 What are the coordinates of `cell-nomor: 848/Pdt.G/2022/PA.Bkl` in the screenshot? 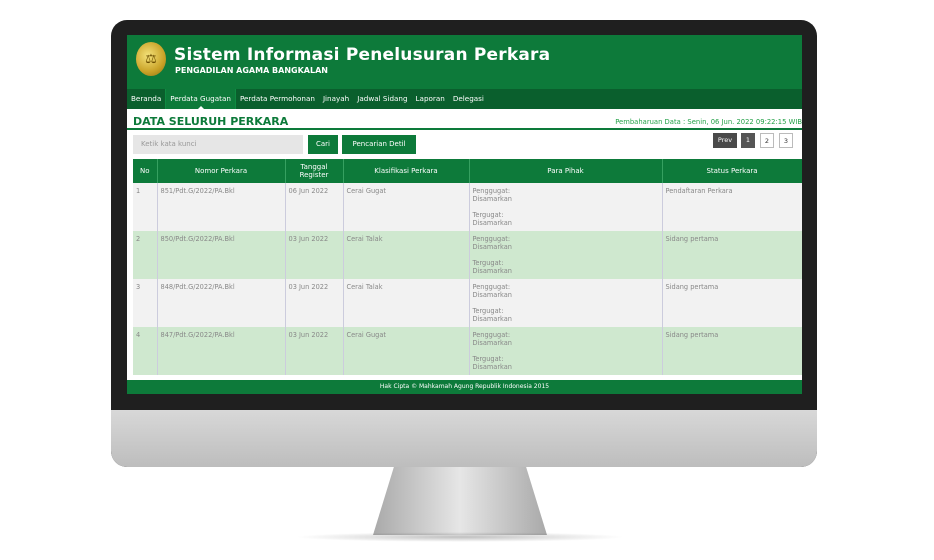 It's located at (221, 303).